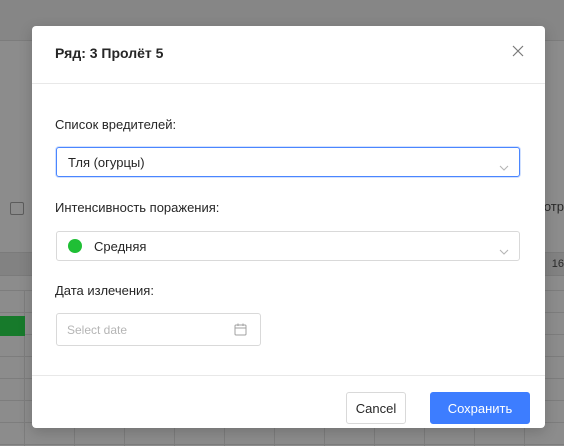 The width and height of the screenshot is (564, 446). I want to click on calendar-icon, so click(240, 329).